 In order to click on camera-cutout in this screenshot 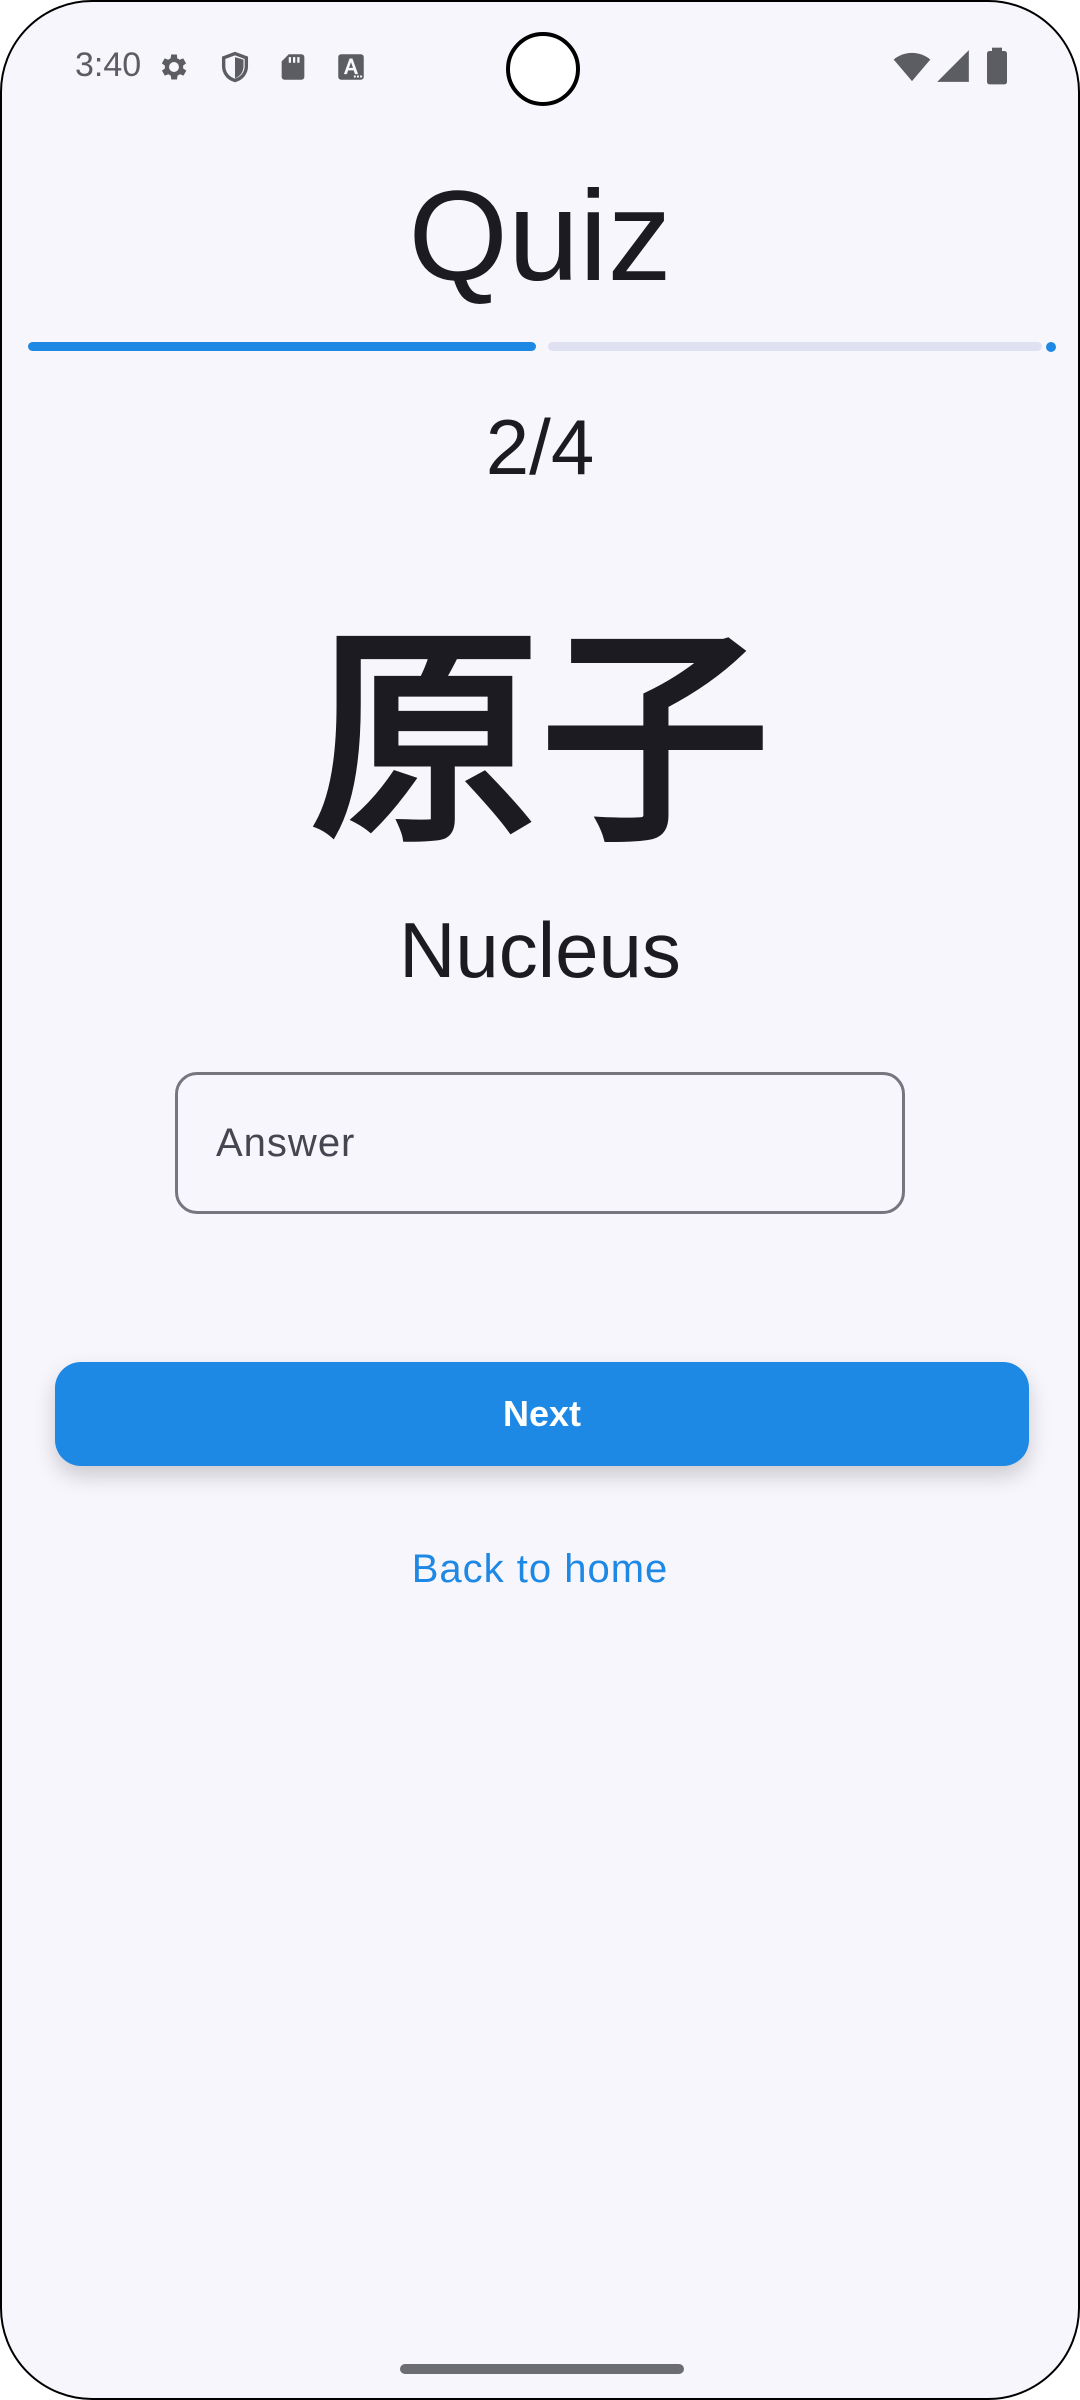, I will do `click(543, 69)`.